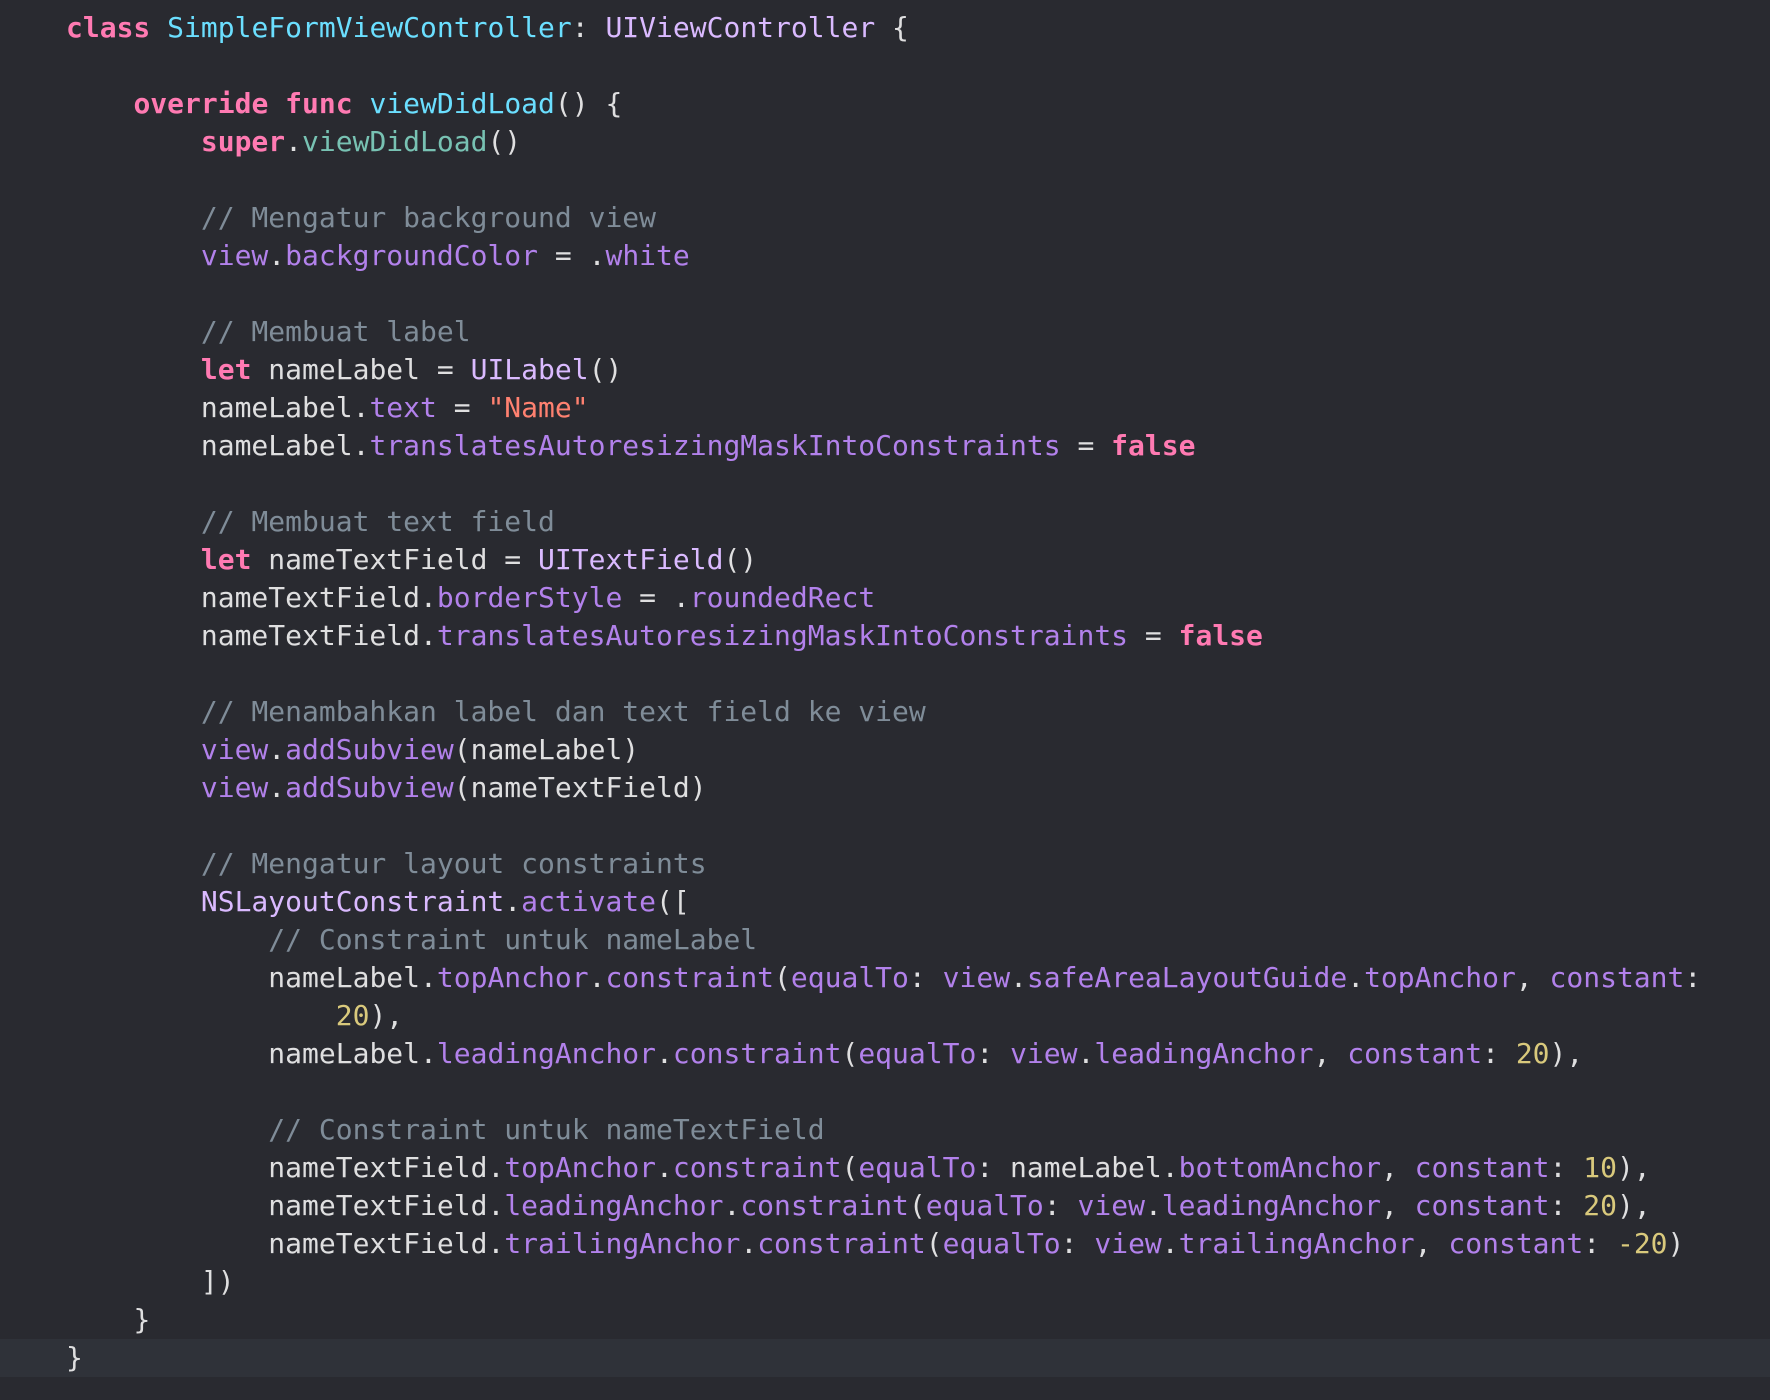 Image resolution: width=1770 pixels, height=1400 pixels. What do you see at coordinates (885, 902) in the screenshot?
I see `code-line: NSLayoutConstraint.activate([` at bounding box center [885, 902].